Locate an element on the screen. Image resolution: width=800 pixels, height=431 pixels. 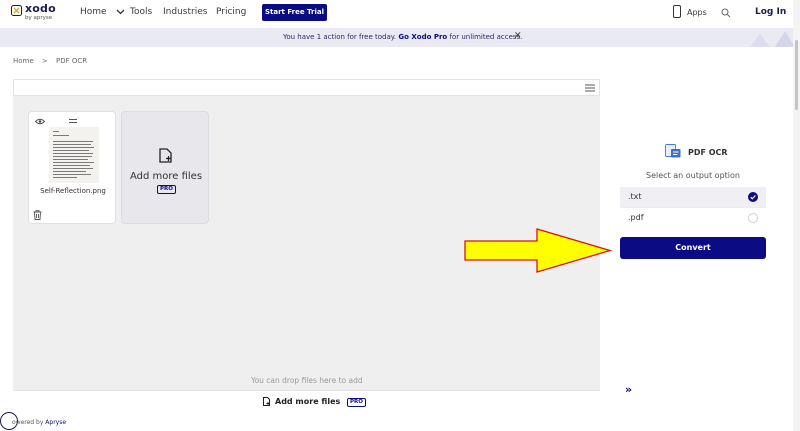
eye-icon is located at coordinates (40, 121).